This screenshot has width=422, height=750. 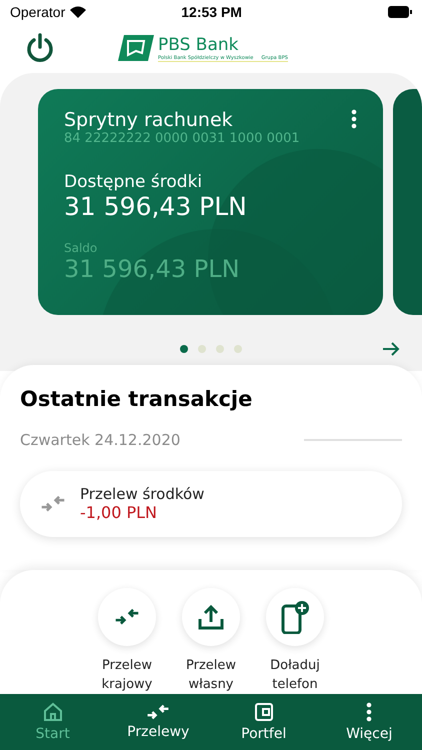 I want to click on upload-icon, so click(x=211, y=616).